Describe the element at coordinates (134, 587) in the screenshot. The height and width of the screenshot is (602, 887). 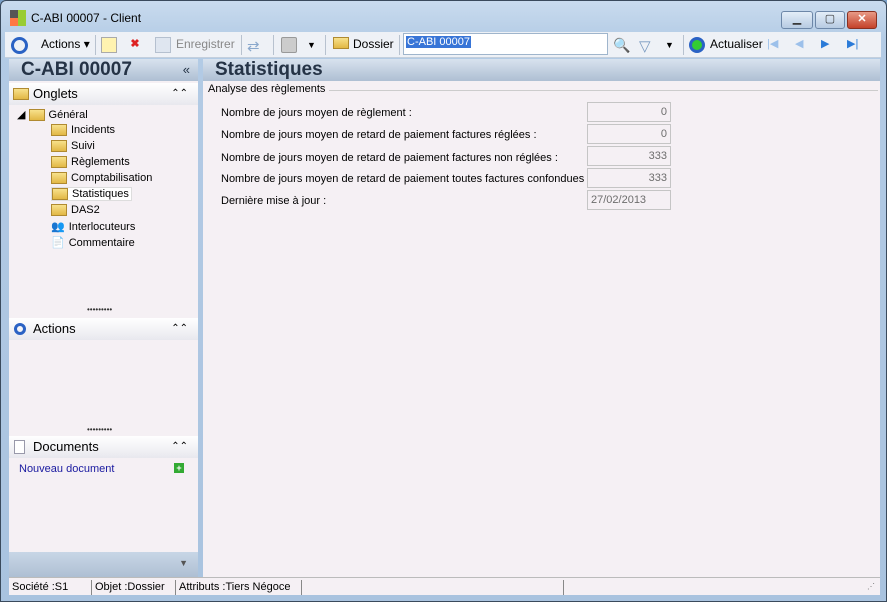
I see `status-objet: Objet :Dossier` at that location.